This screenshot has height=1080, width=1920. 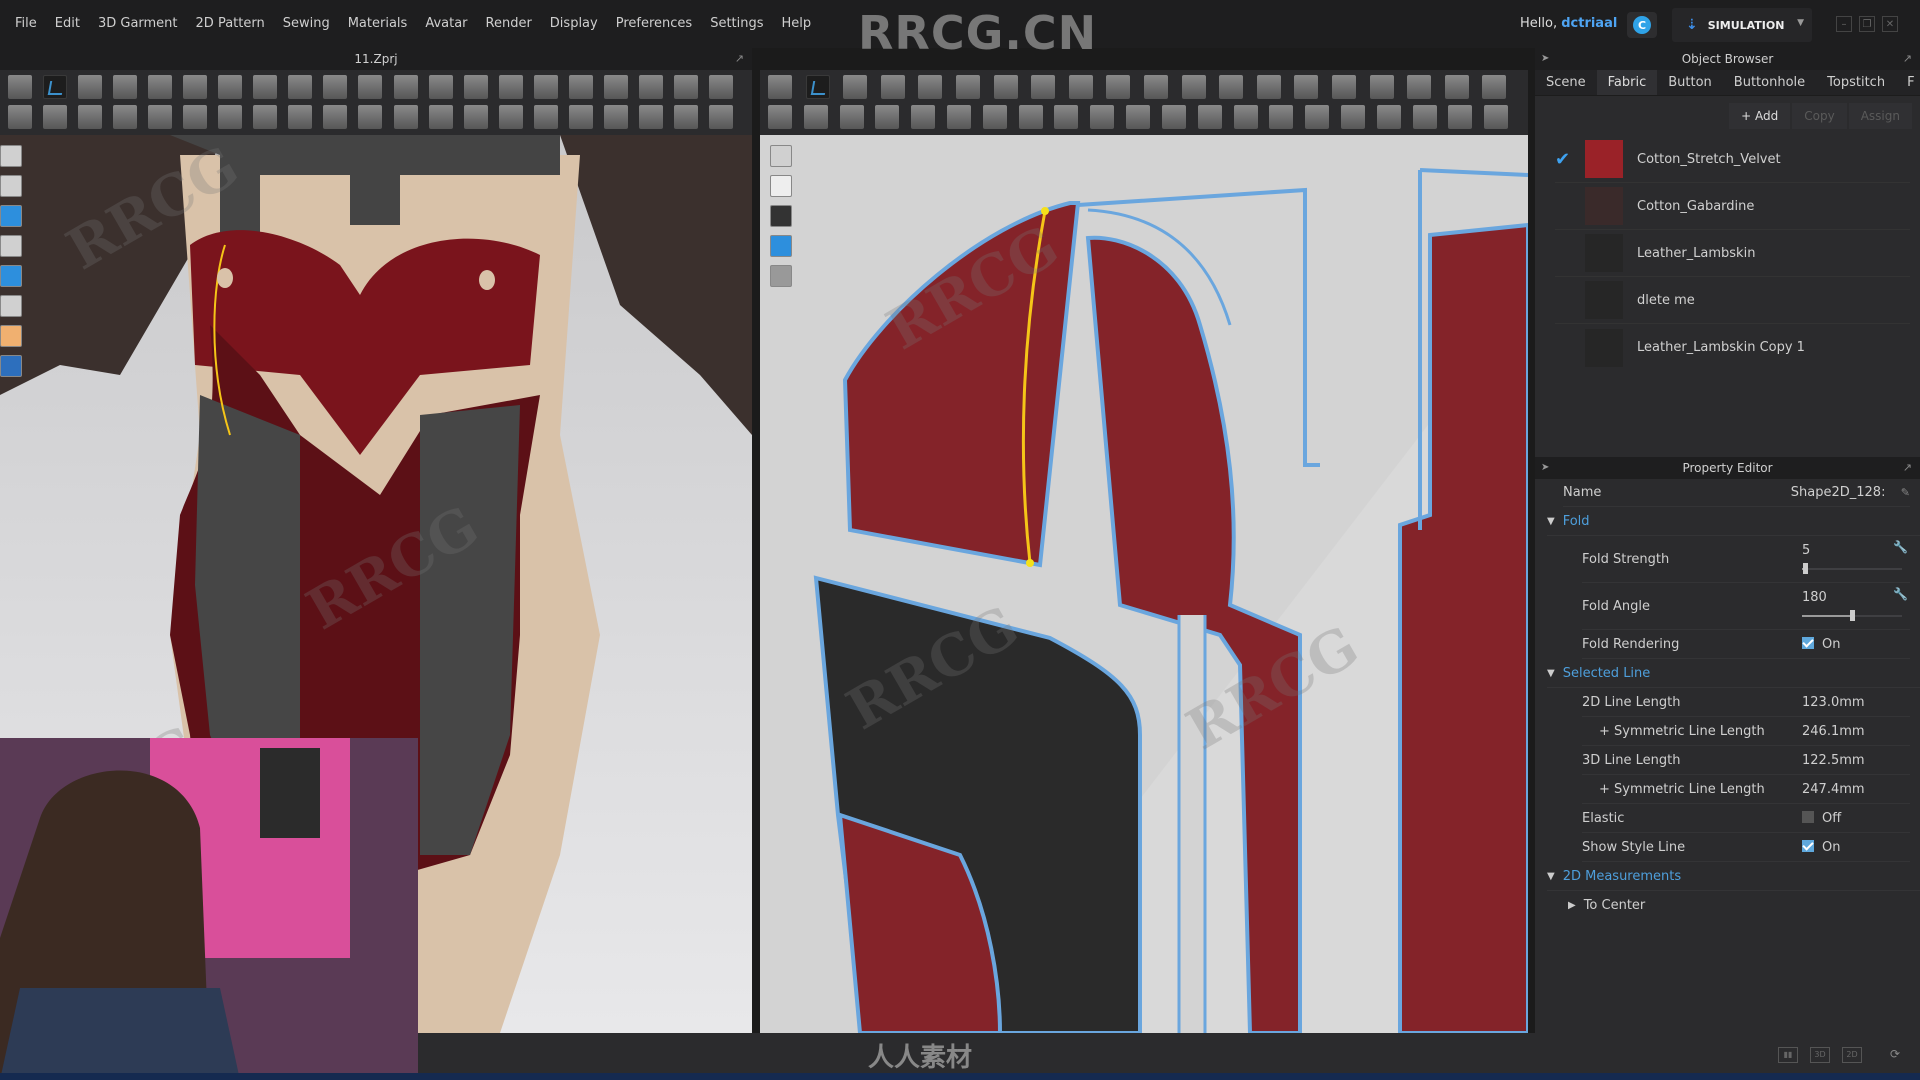 I want to click on wrench-icon: 🔧, so click(x=1900, y=547).